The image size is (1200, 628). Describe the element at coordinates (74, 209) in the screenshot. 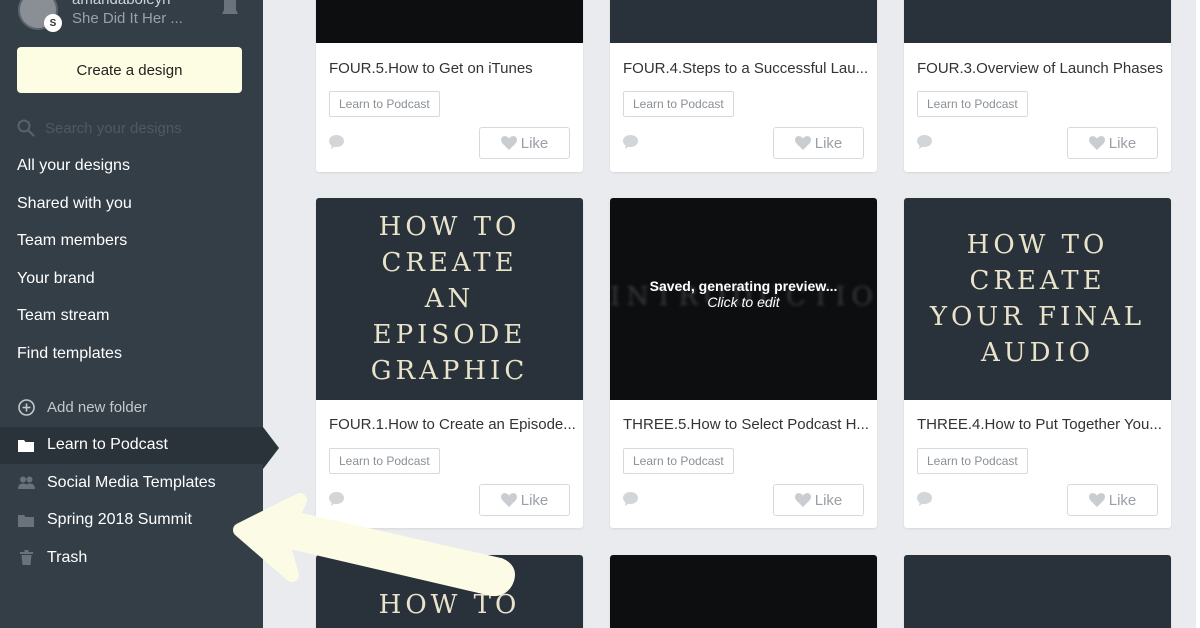

I see `nav-shared-with-you: Shared with you` at that location.